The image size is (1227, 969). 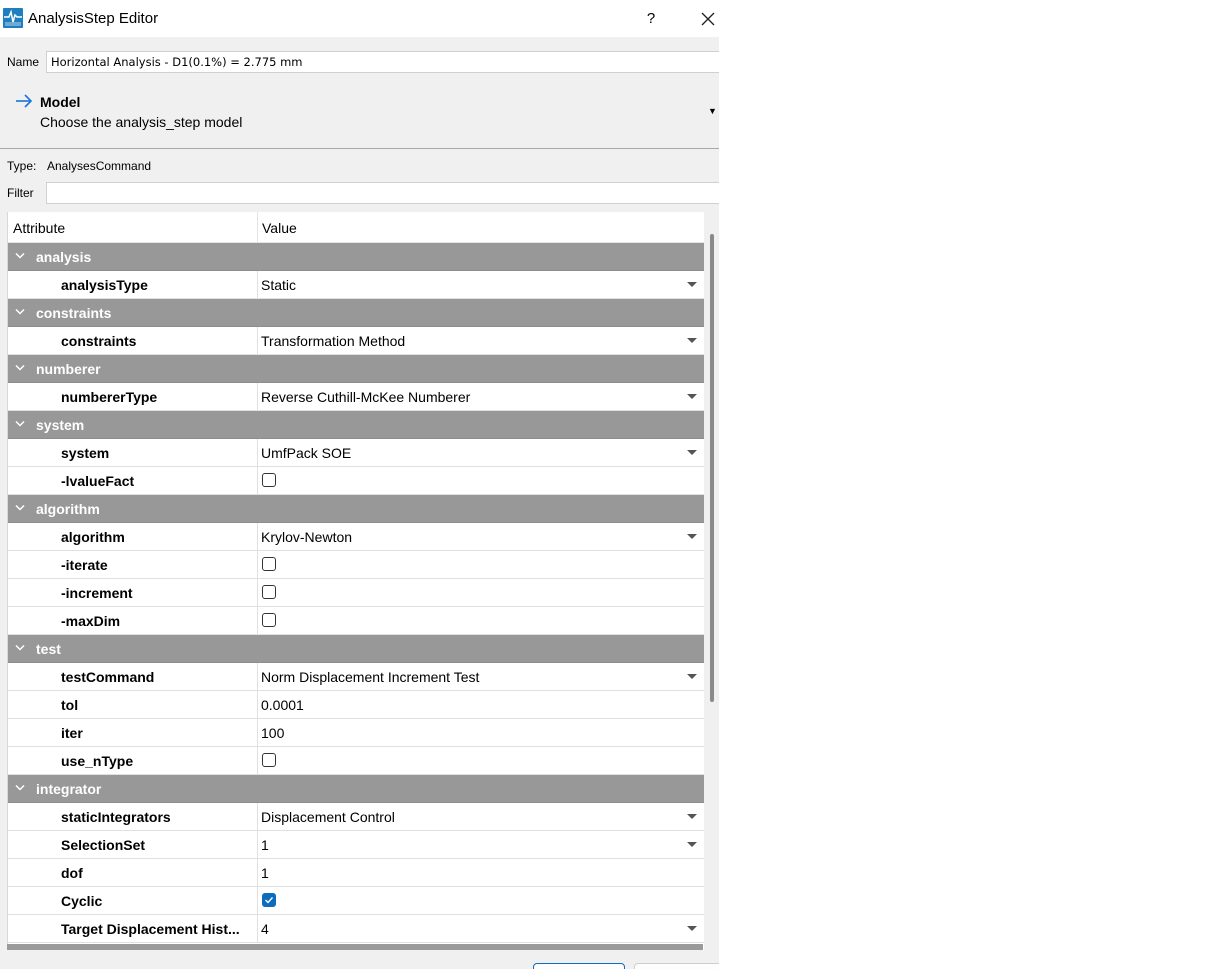 I want to click on table-row: Target Displacement Hist... 4, so click(x=356, y=929).